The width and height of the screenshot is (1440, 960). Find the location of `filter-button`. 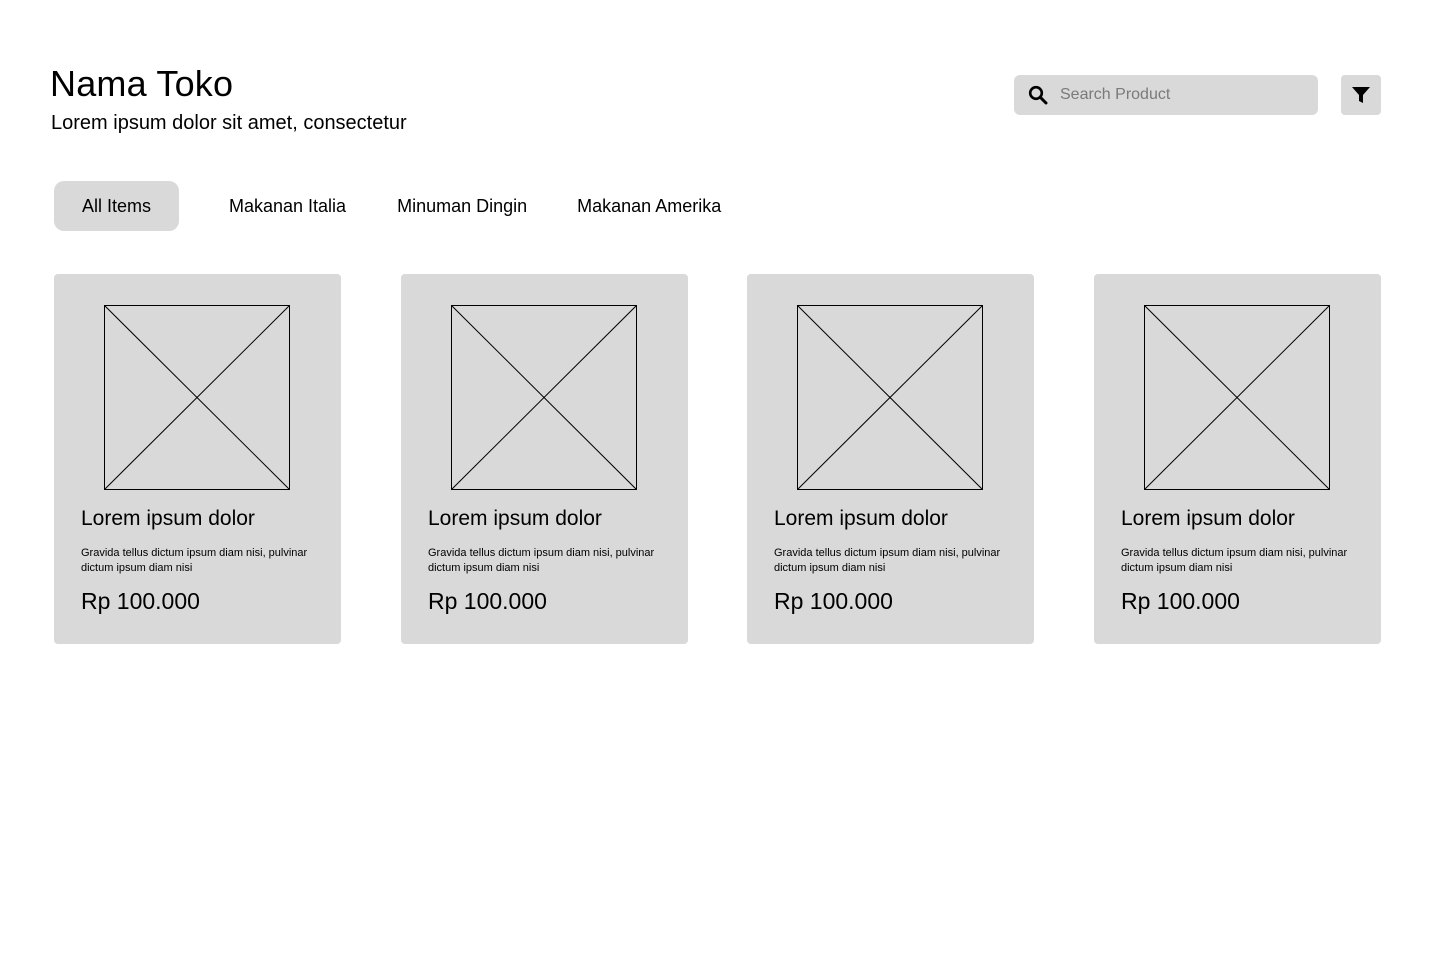

filter-button is located at coordinates (1361, 95).